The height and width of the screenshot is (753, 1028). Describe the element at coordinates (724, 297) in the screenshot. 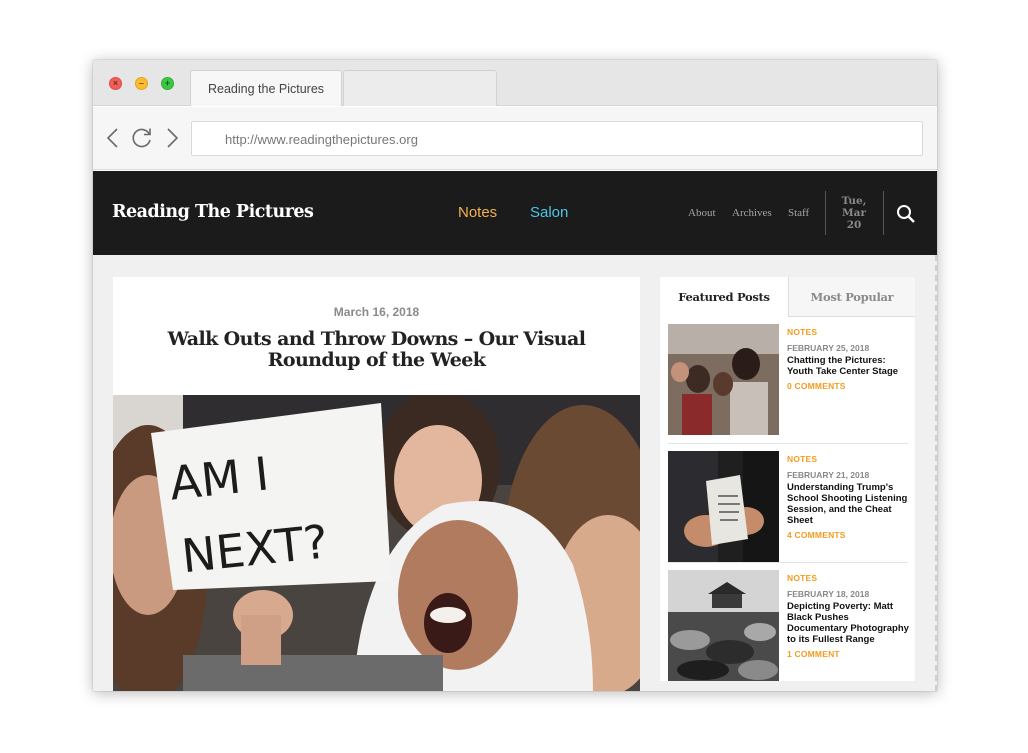

I see `tab-featured-posts: Featured Posts` at that location.